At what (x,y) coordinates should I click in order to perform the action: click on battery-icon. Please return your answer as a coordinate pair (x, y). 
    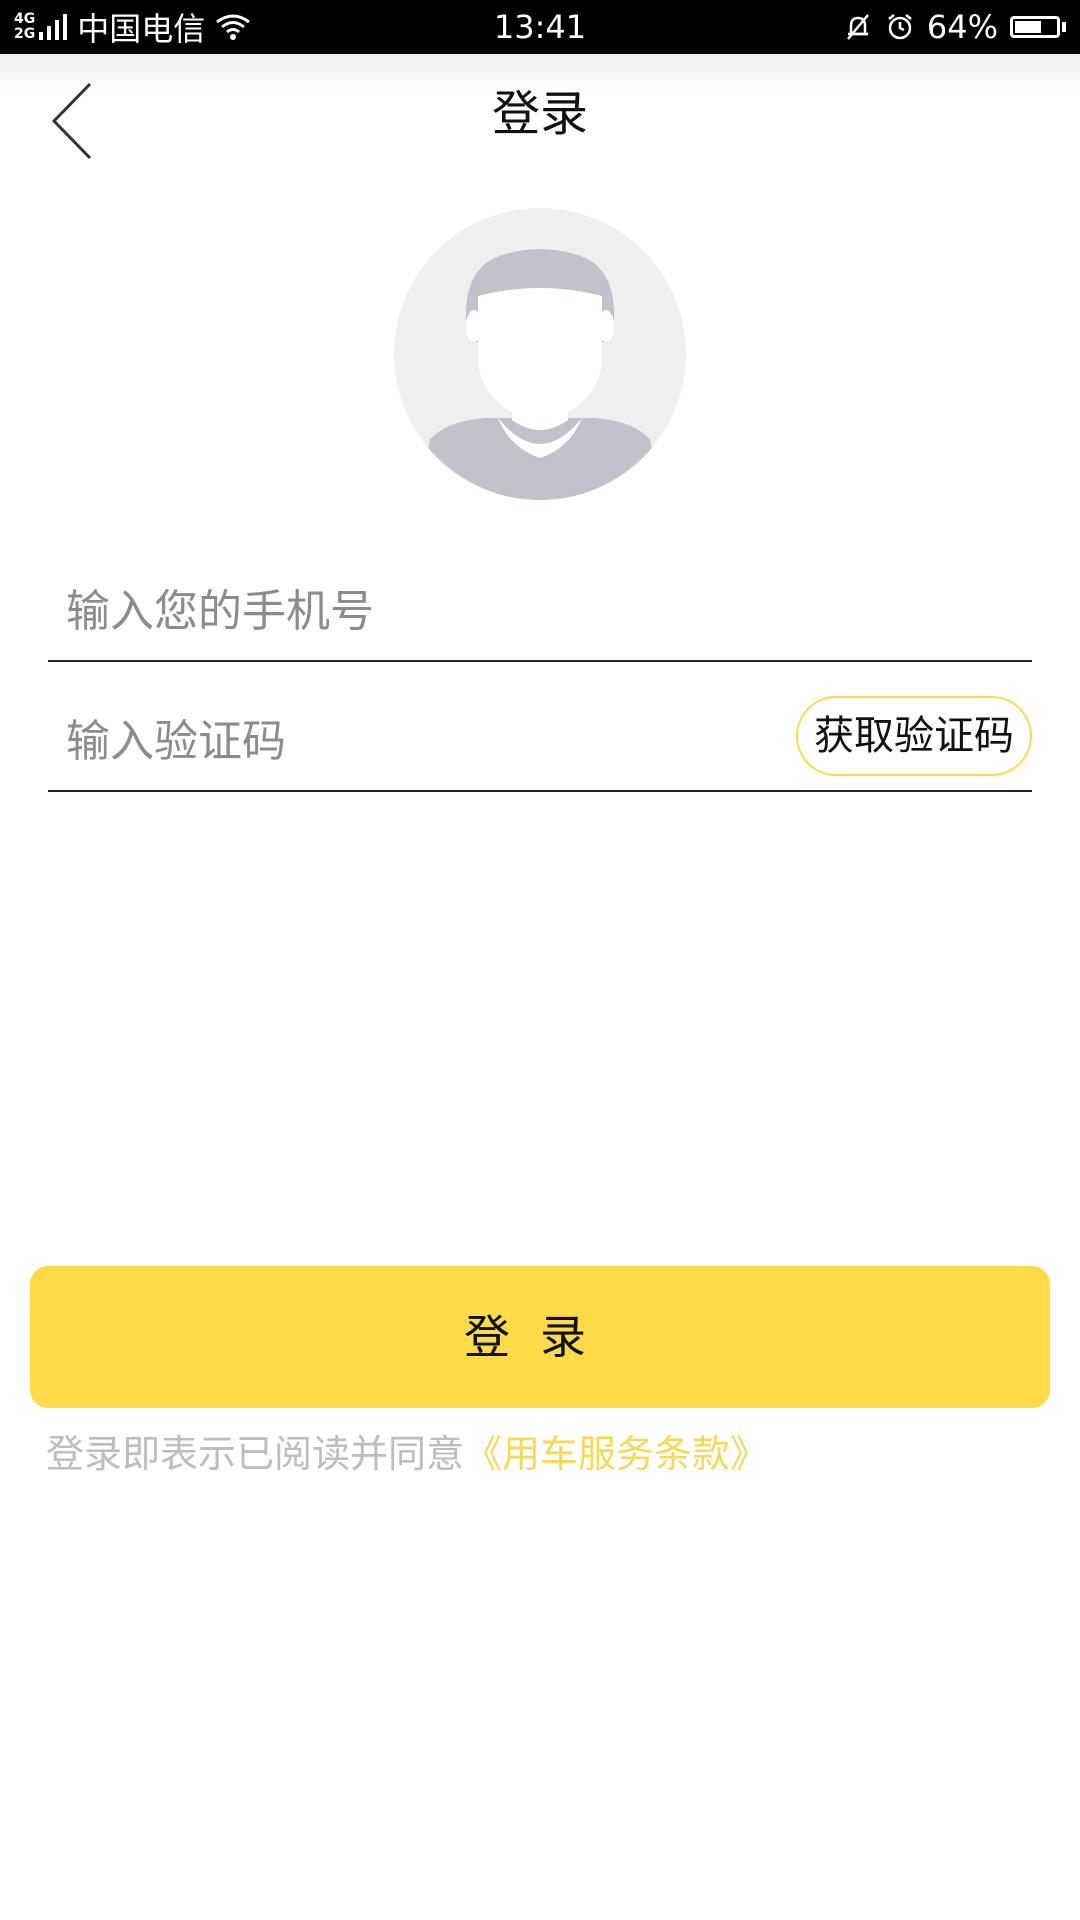
    Looking at the image, I should click on (1035, 27).